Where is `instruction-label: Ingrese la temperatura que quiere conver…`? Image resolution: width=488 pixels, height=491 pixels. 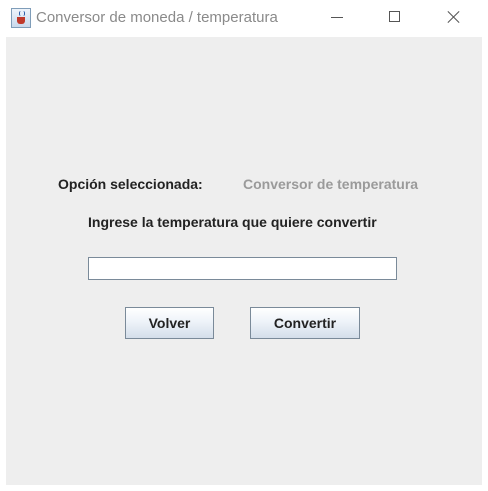 instruction-label: Ingrese la temperatura que quiere conver… is located at coordinates (232, 222).